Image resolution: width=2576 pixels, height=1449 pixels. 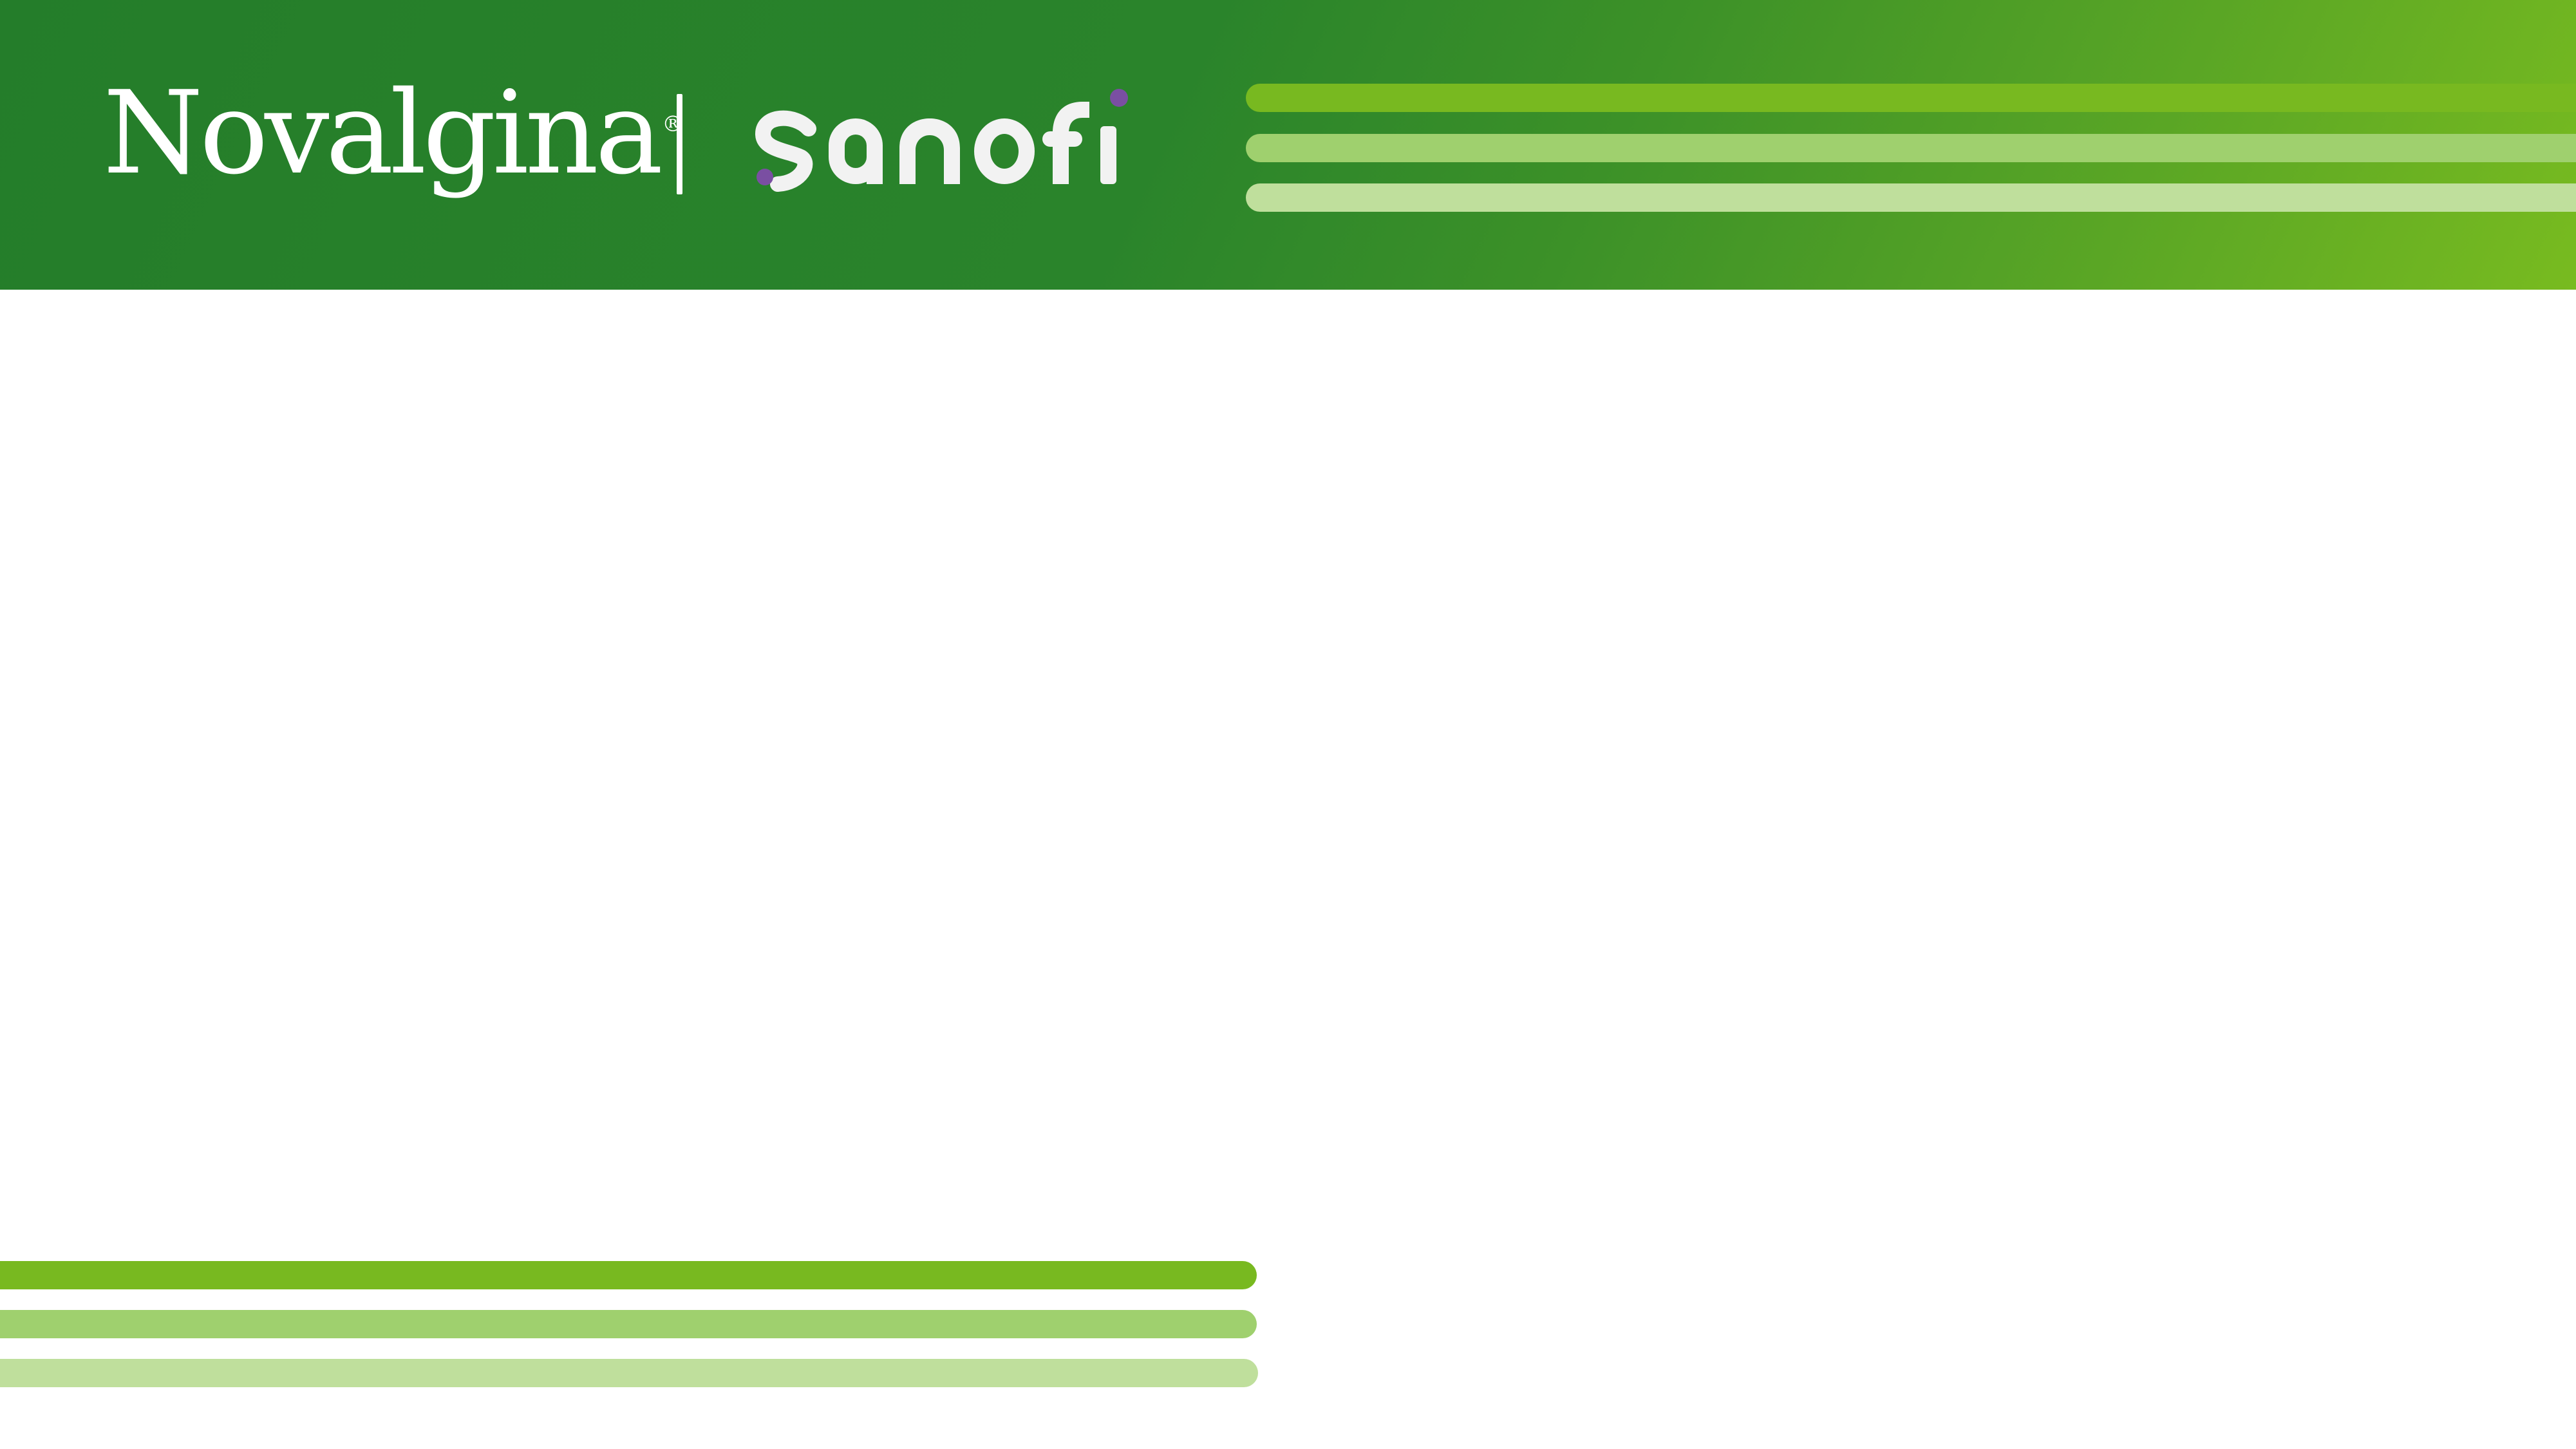 What do you see at coordinates (679, 144) in the screenshot?
I see `logo-divider` at bounding box center [679, 144].